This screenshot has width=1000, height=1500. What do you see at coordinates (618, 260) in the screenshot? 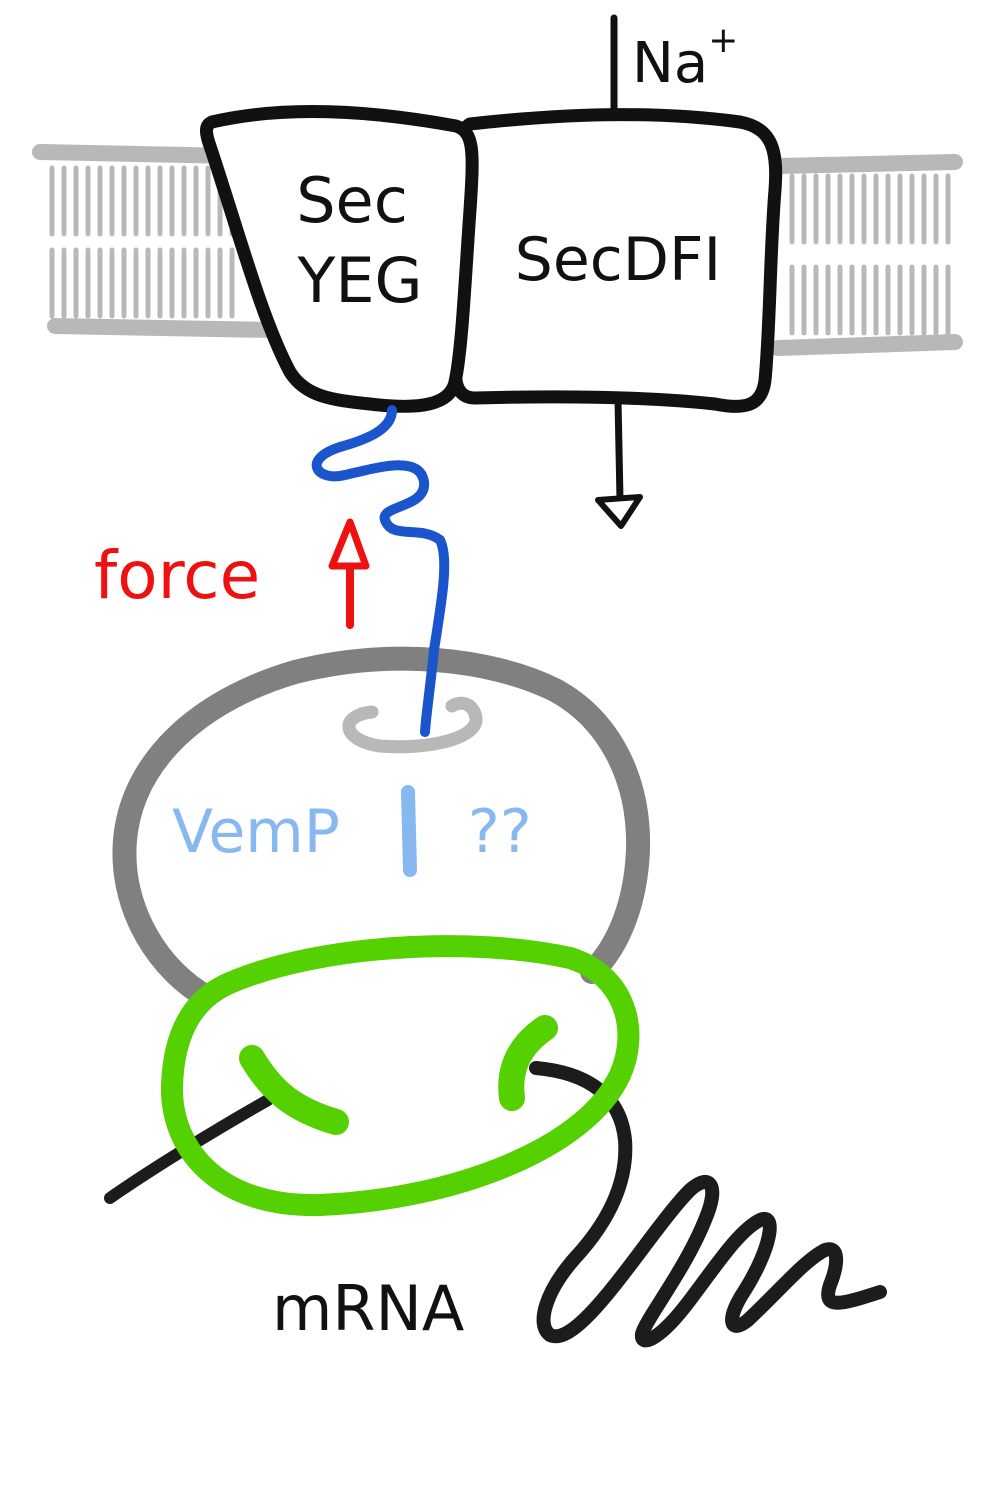
I see `secdfi-label: SecDFI` at bounding box center [618, 260].